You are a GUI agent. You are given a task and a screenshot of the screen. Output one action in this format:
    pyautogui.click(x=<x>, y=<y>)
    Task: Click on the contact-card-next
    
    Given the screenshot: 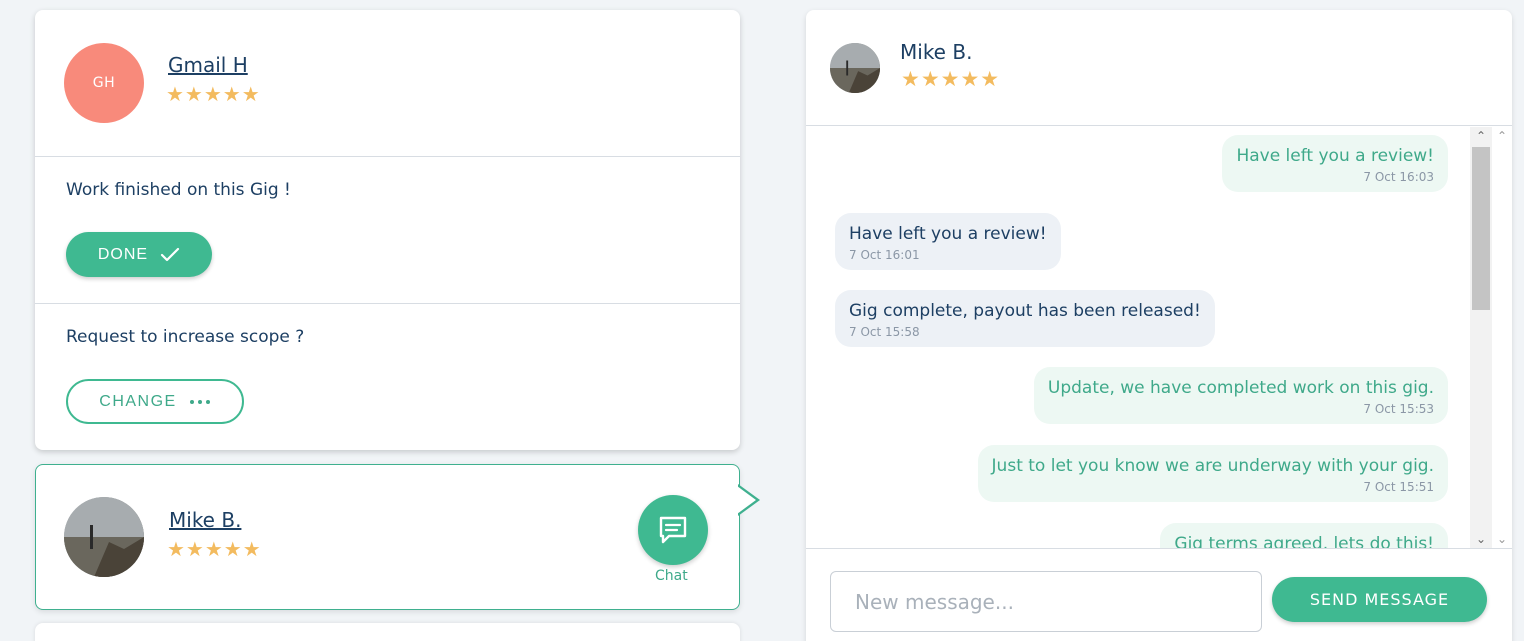 What is the action you would take?
    pyautogui.click(x=387, y=632)
    